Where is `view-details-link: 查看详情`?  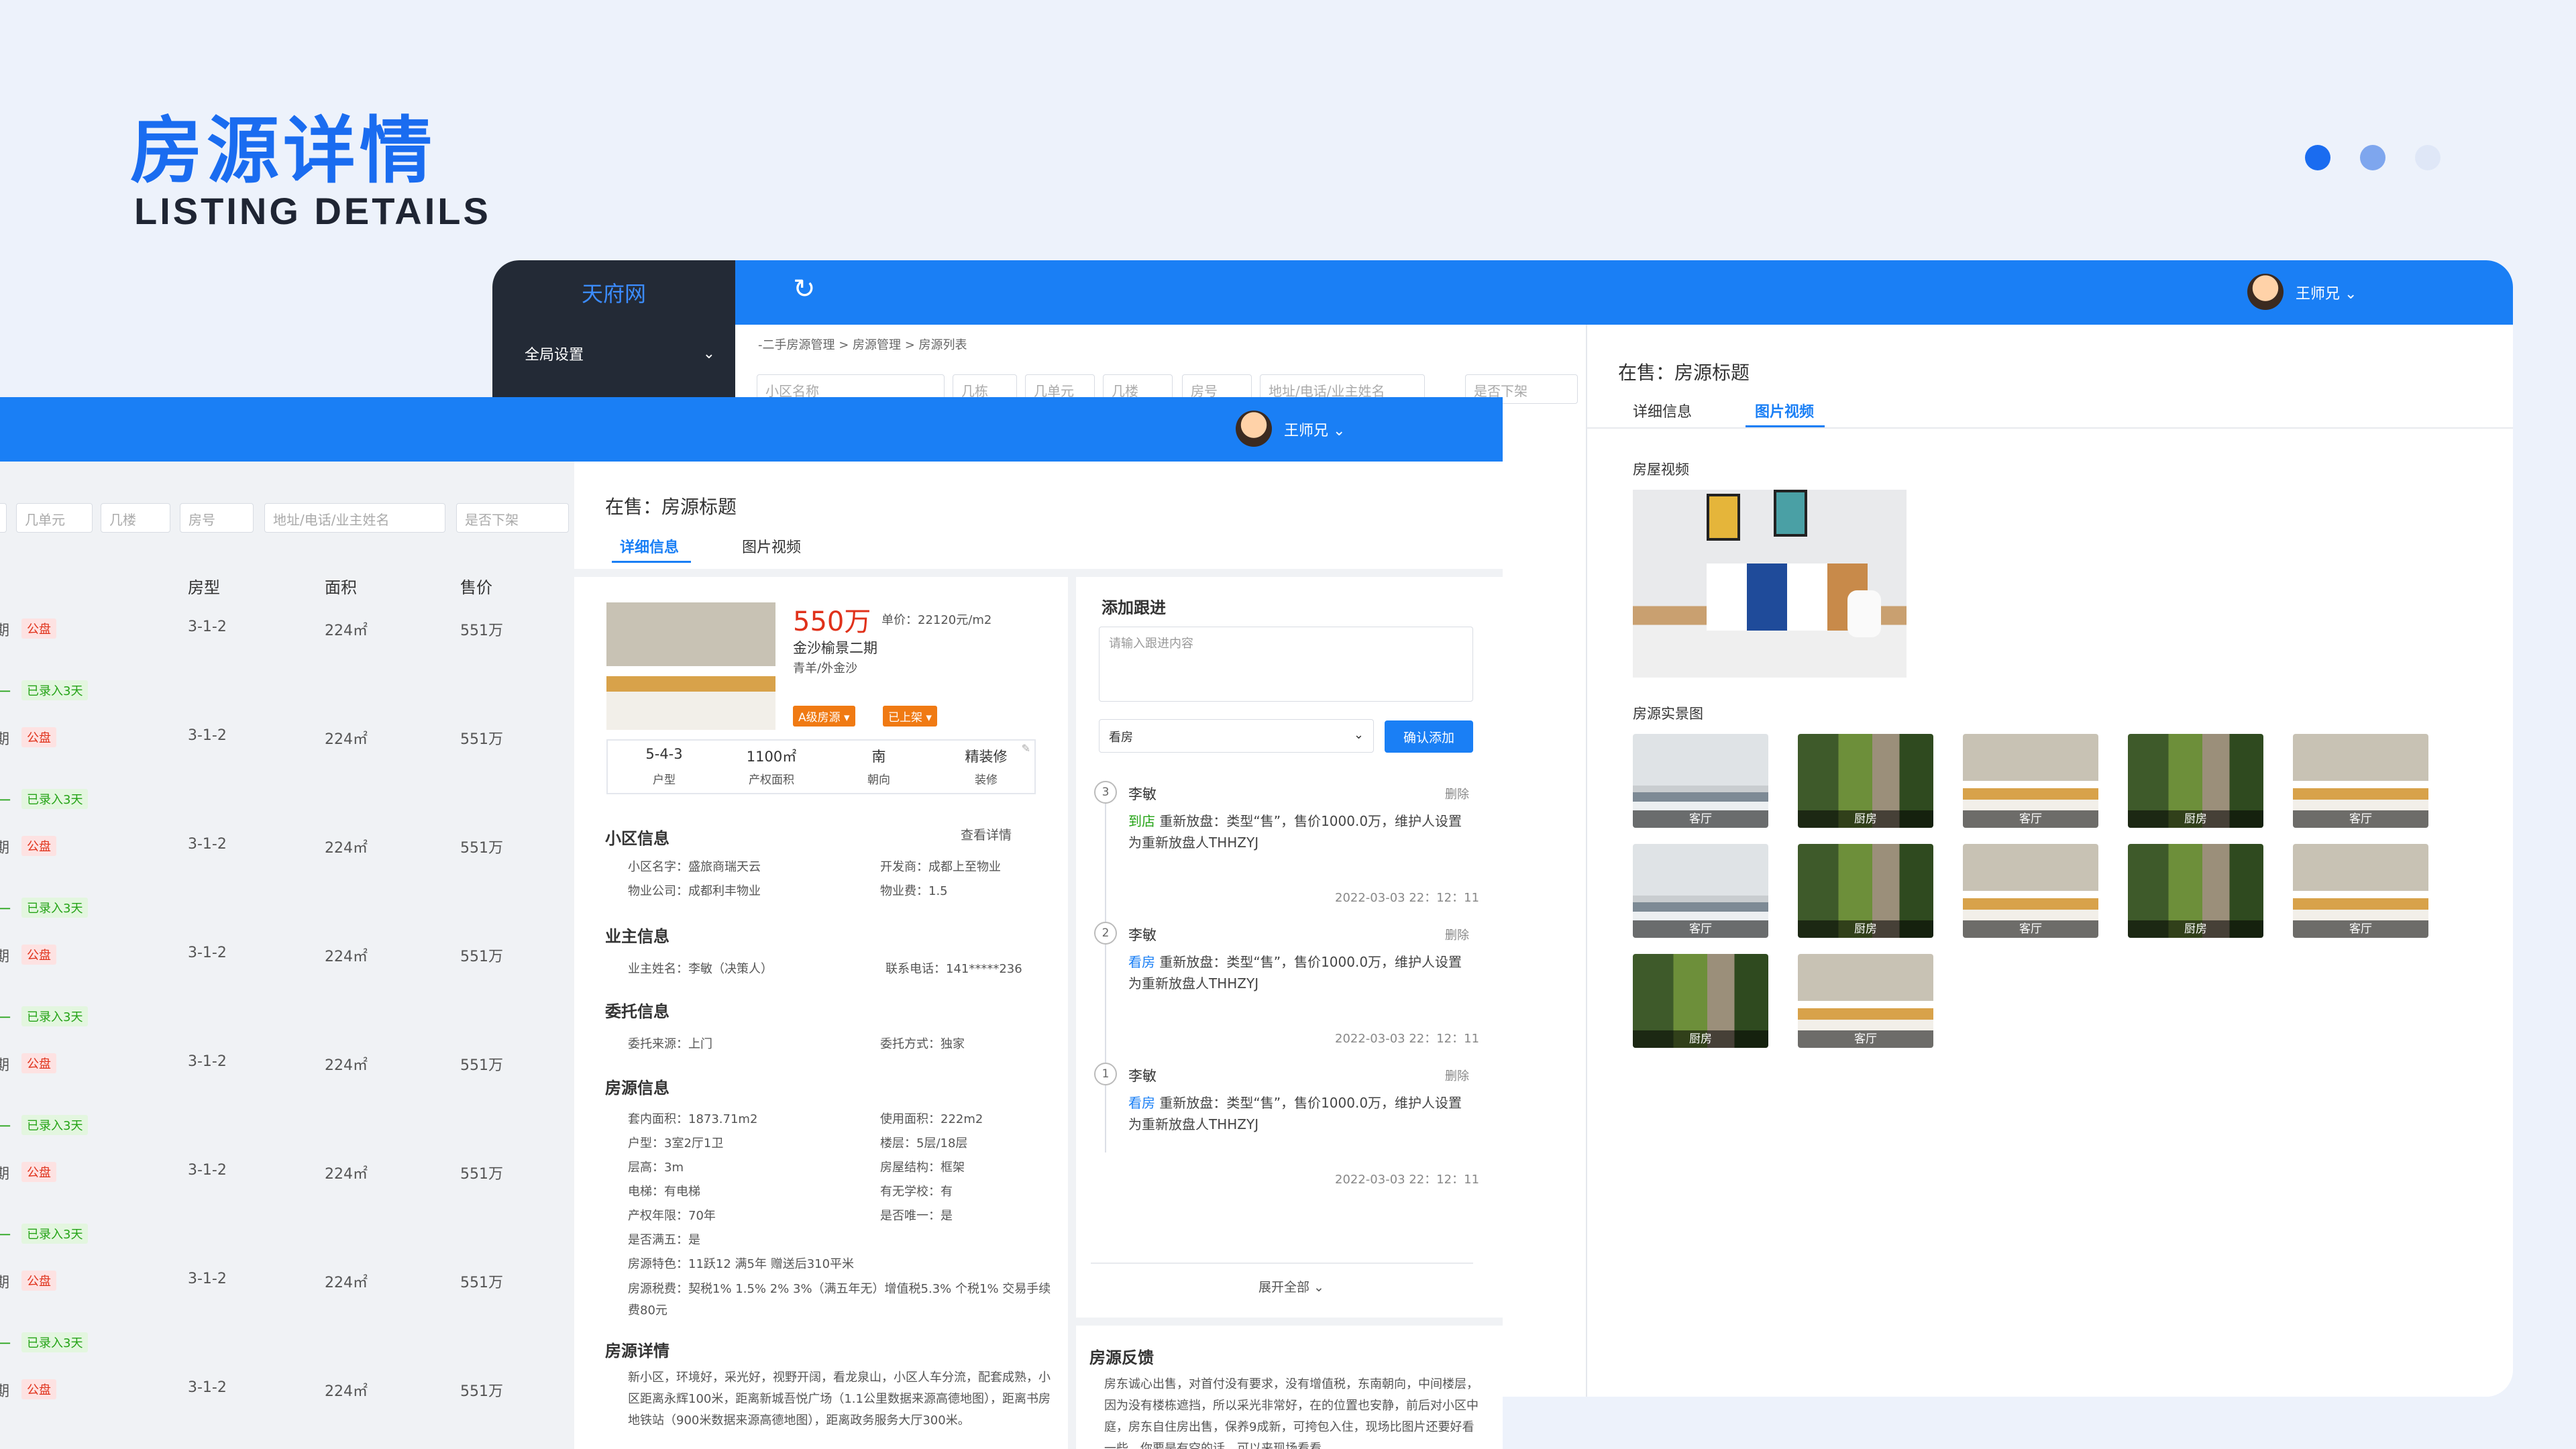 view-details-link: 查看详情 is located at coordinates (986, 834).